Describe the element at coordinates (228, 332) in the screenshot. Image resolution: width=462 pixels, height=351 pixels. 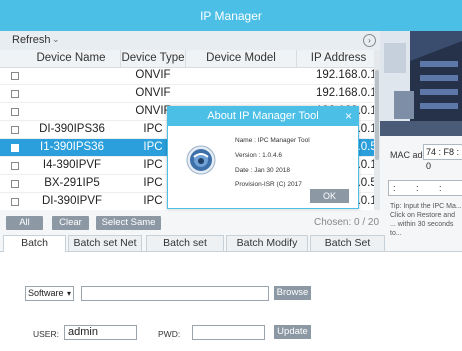
I see `pwd-input` at that location.